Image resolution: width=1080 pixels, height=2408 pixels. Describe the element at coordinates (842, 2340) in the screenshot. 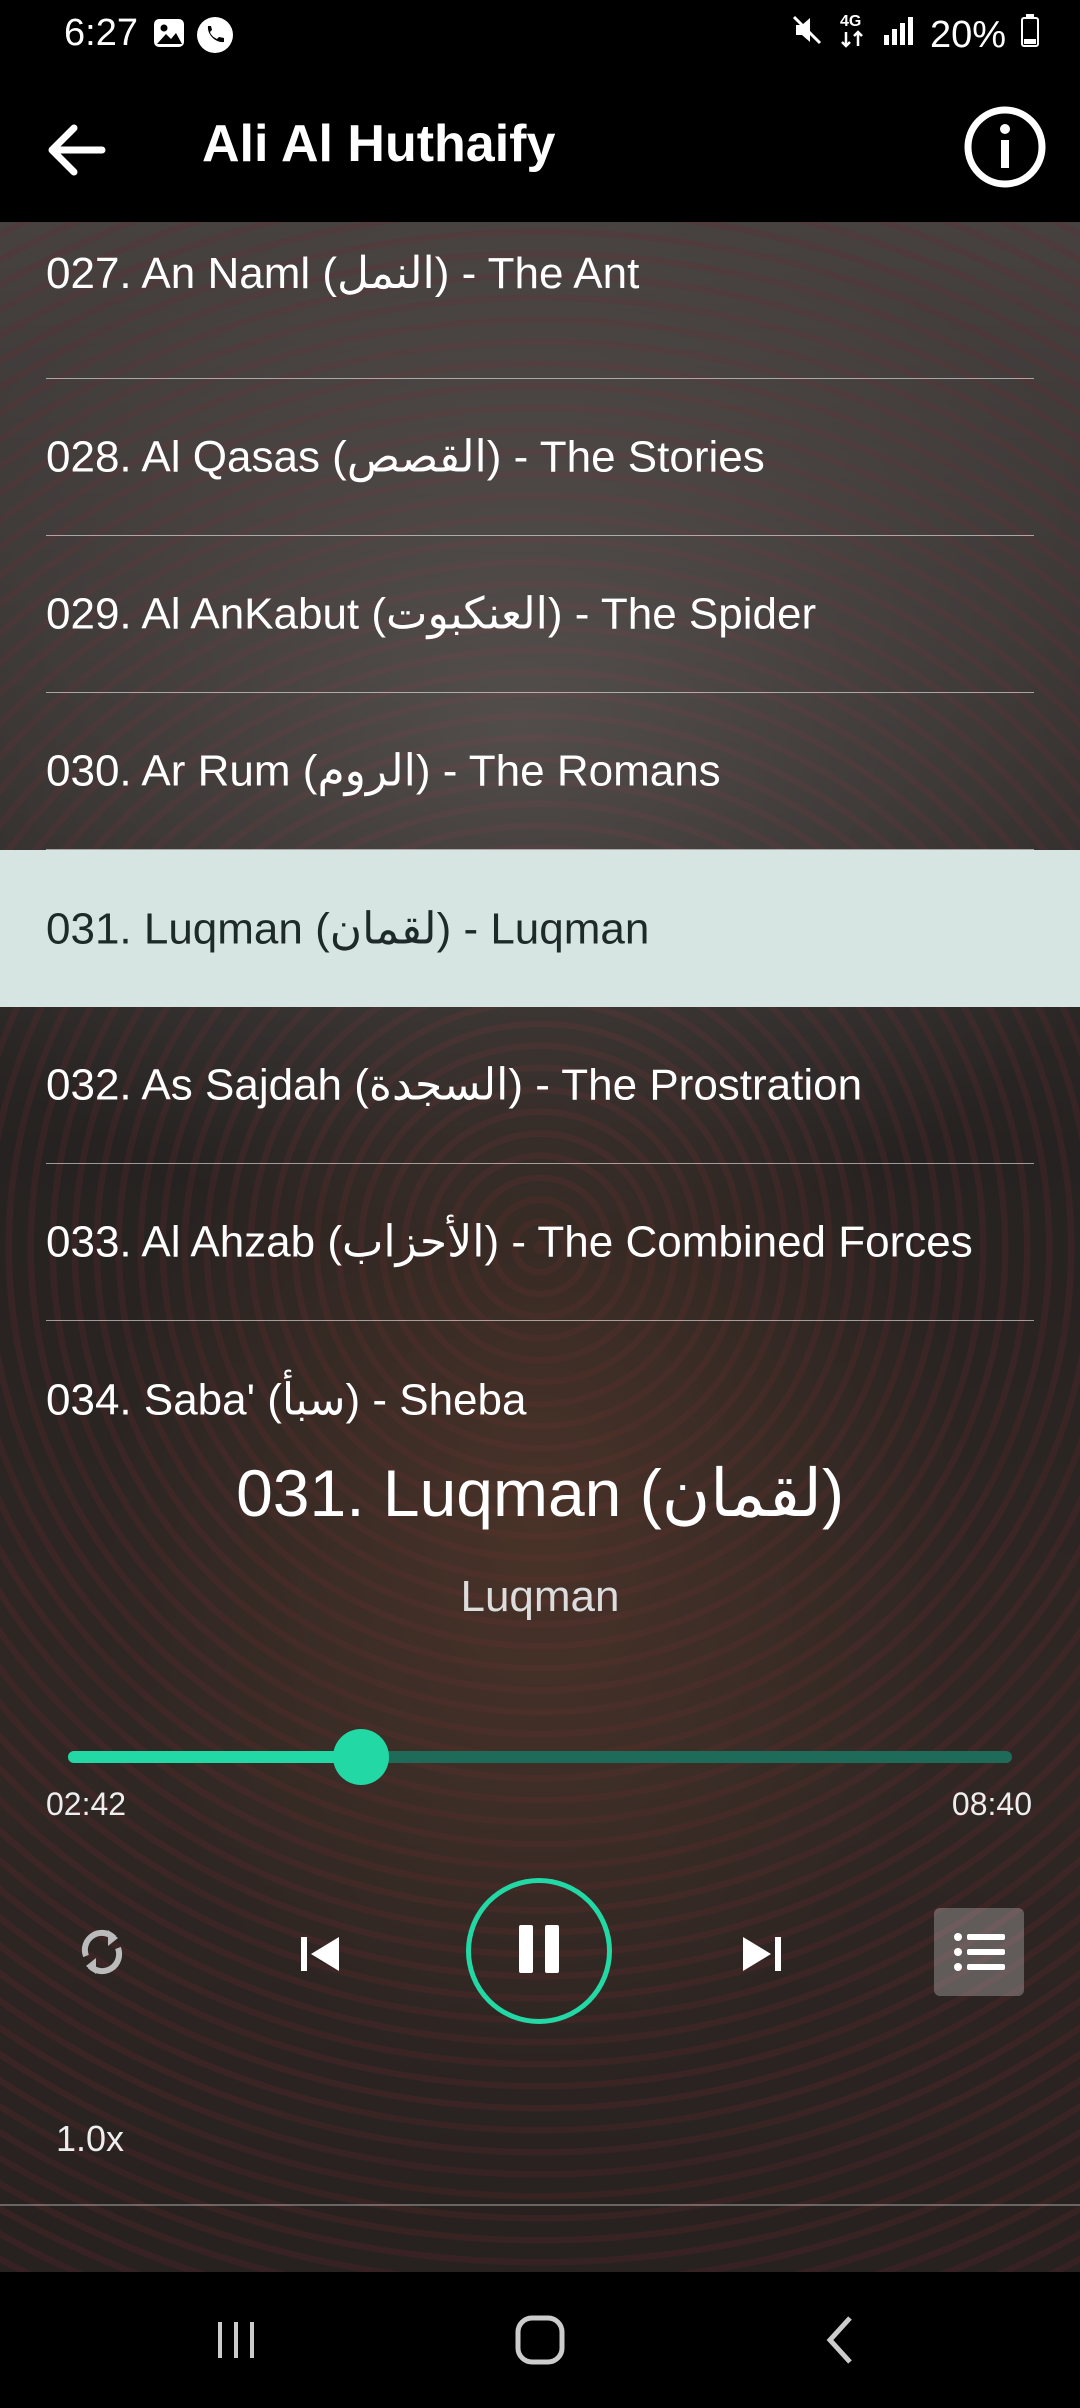

I see `nav-back-icon` at that location.